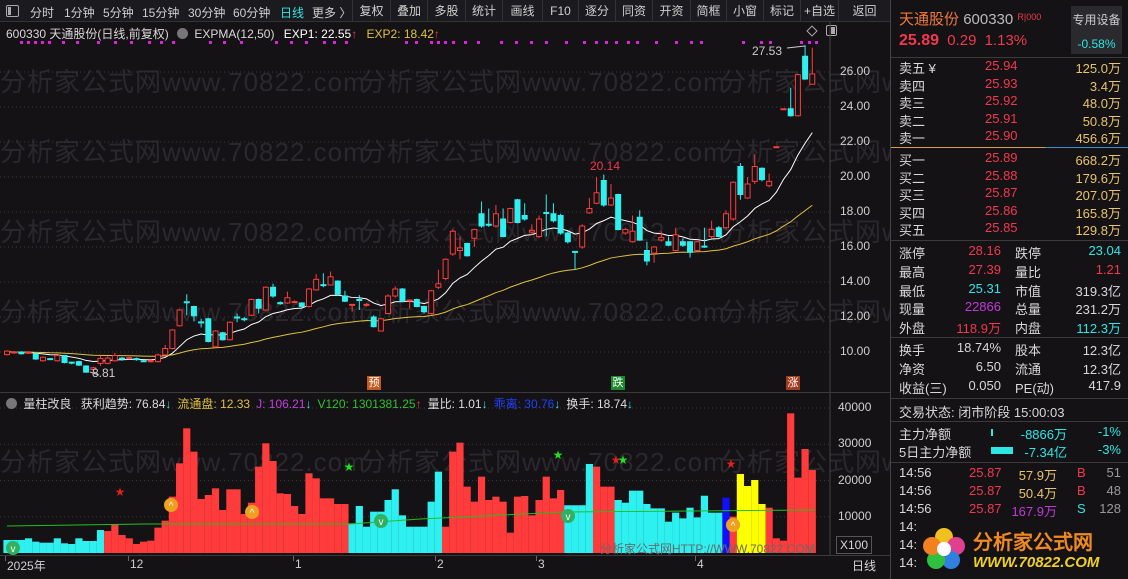 This screenshot has height=579, width=1128. I want to click on bid-row: 买一 25.89 668.2万, so click(1009, 159).